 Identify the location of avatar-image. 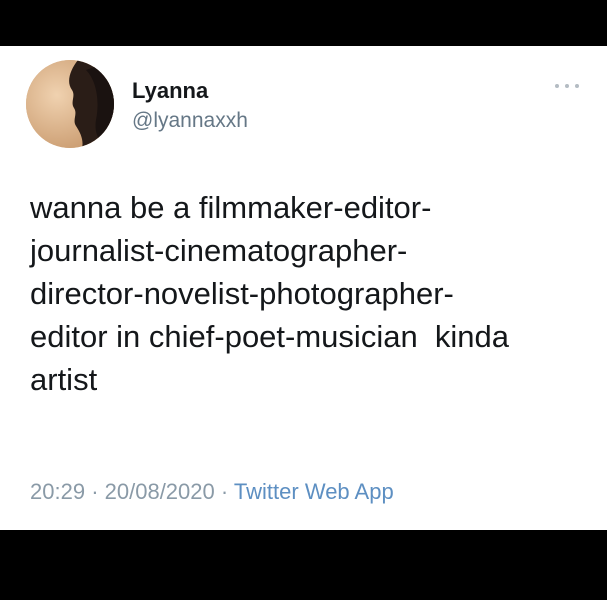
(70, 104).